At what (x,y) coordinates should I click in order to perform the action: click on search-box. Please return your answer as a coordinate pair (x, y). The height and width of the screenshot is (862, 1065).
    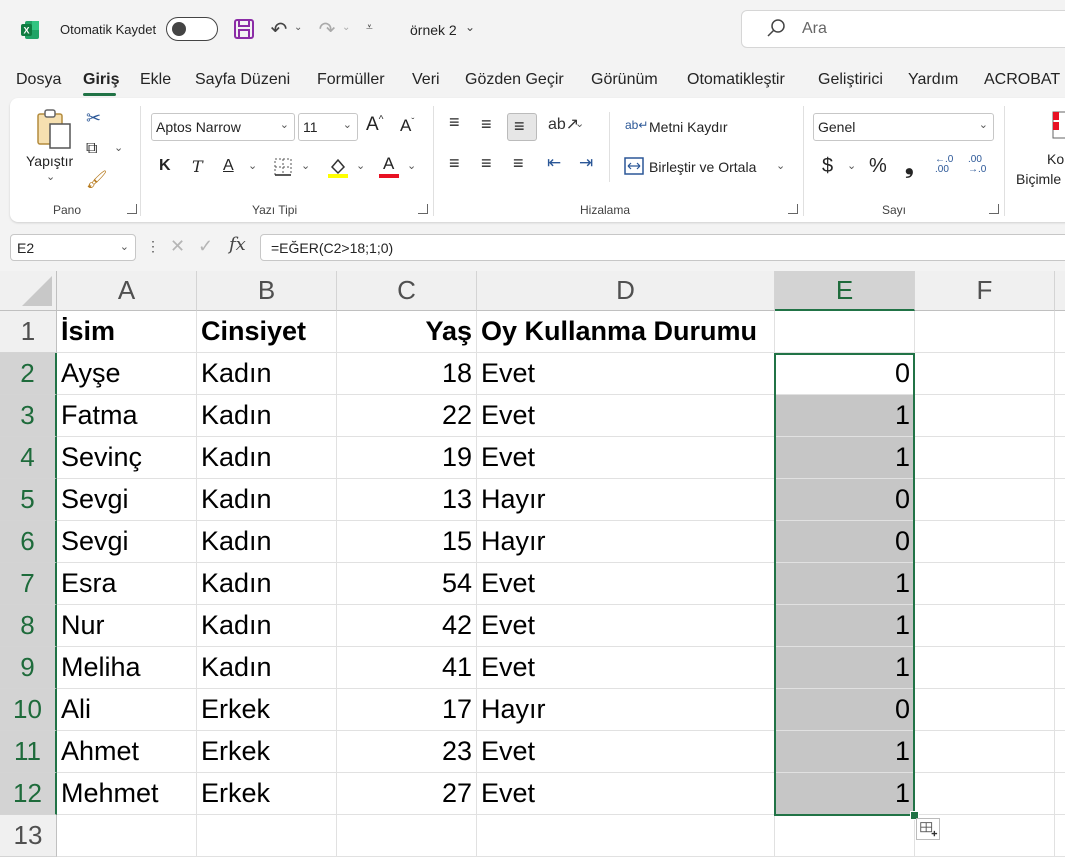
    Looking at the image, I should click on (903, 29).